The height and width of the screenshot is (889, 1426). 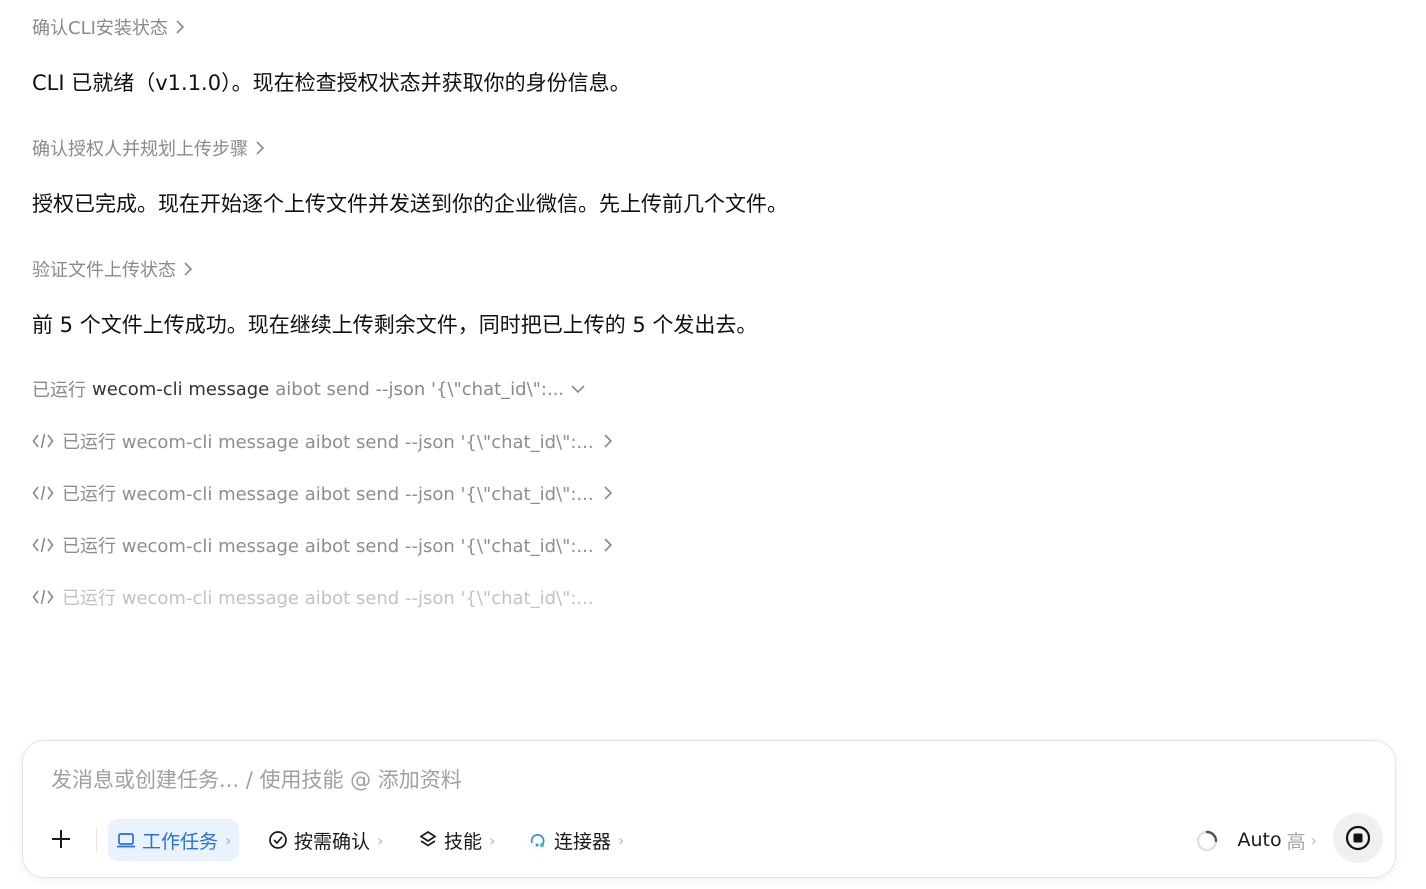 I want to click on model-level: 高, so click(x=1296, y=841).